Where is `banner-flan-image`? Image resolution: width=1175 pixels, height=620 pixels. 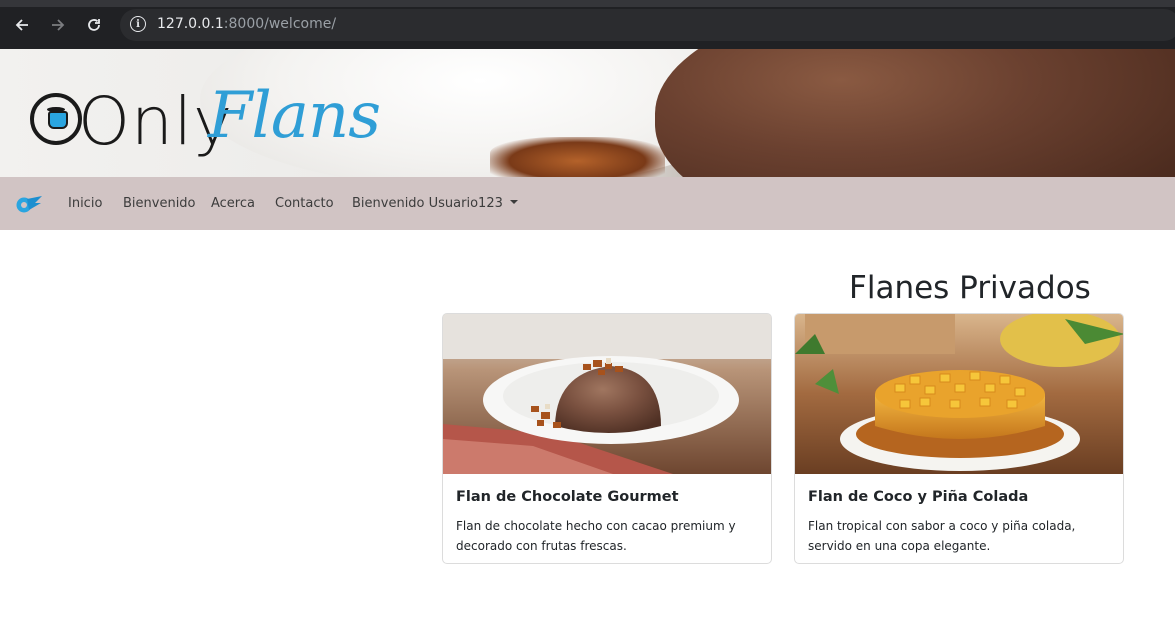
banner-flan-image is located at coordinates (915, 113).